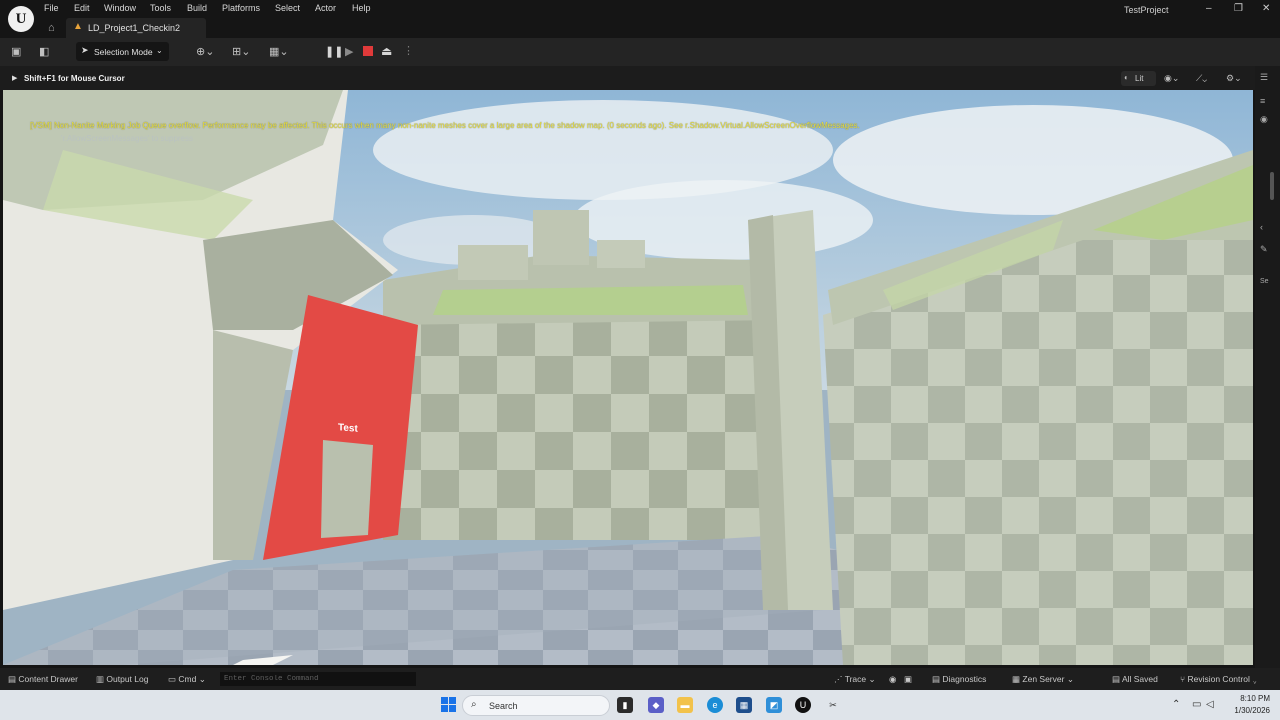 The height and width of the screenshot is (720, 1280). Describe the element at coordinates (715, 705) in the screenshot. I see `edge-browser-icon: e` at that location.